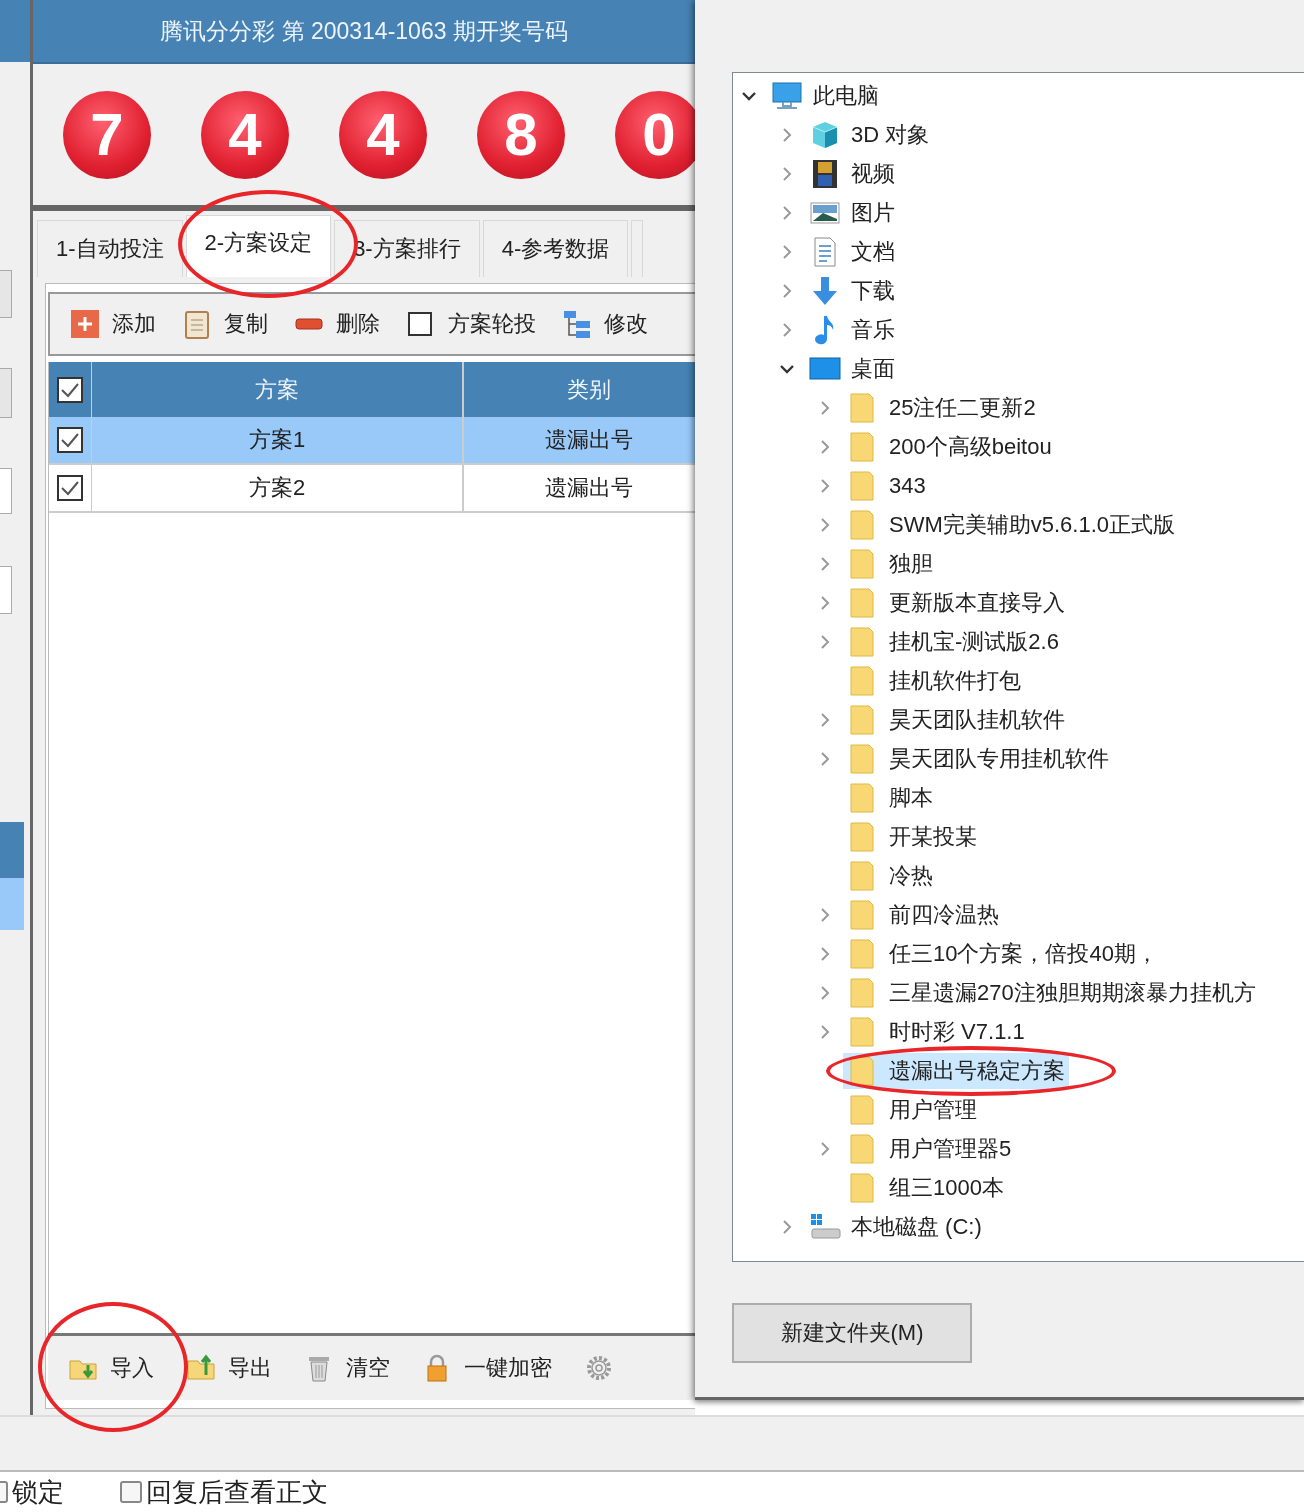 The width and height of the screenshot is (1304, 1512). I want to click on tree-item: 桌面, so click(852, 368).